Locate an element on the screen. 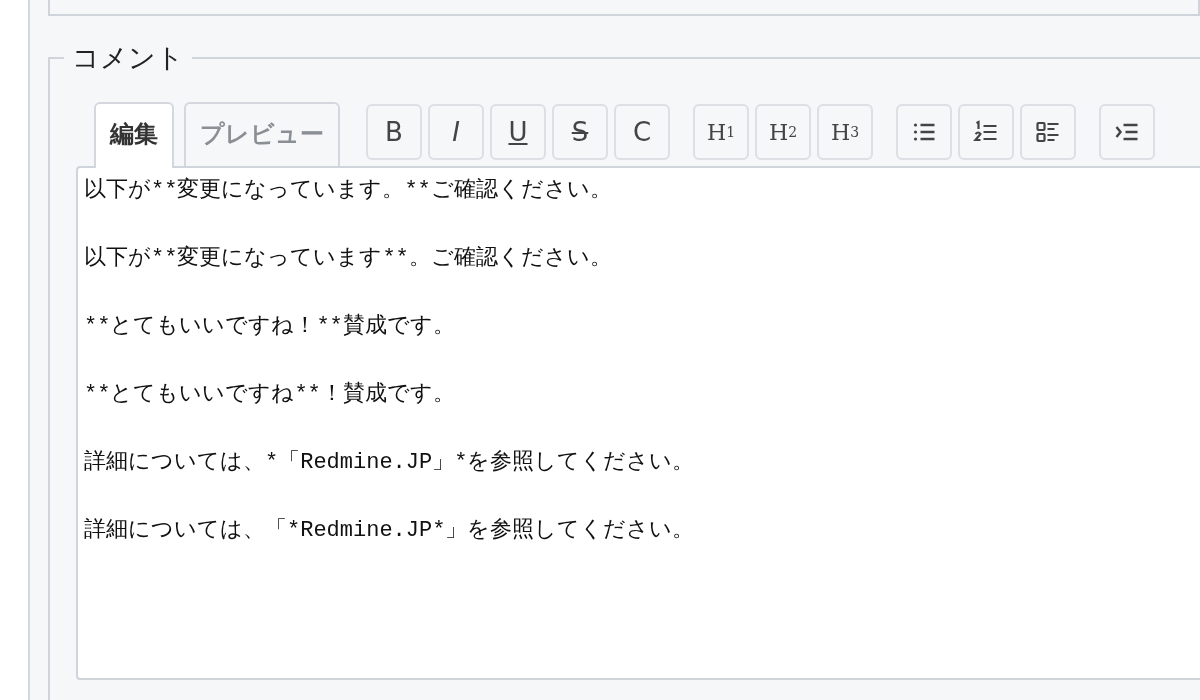 The height and width of the screenshot is (700, 1200). checklist-icon is located at coordinates (1048, 132).